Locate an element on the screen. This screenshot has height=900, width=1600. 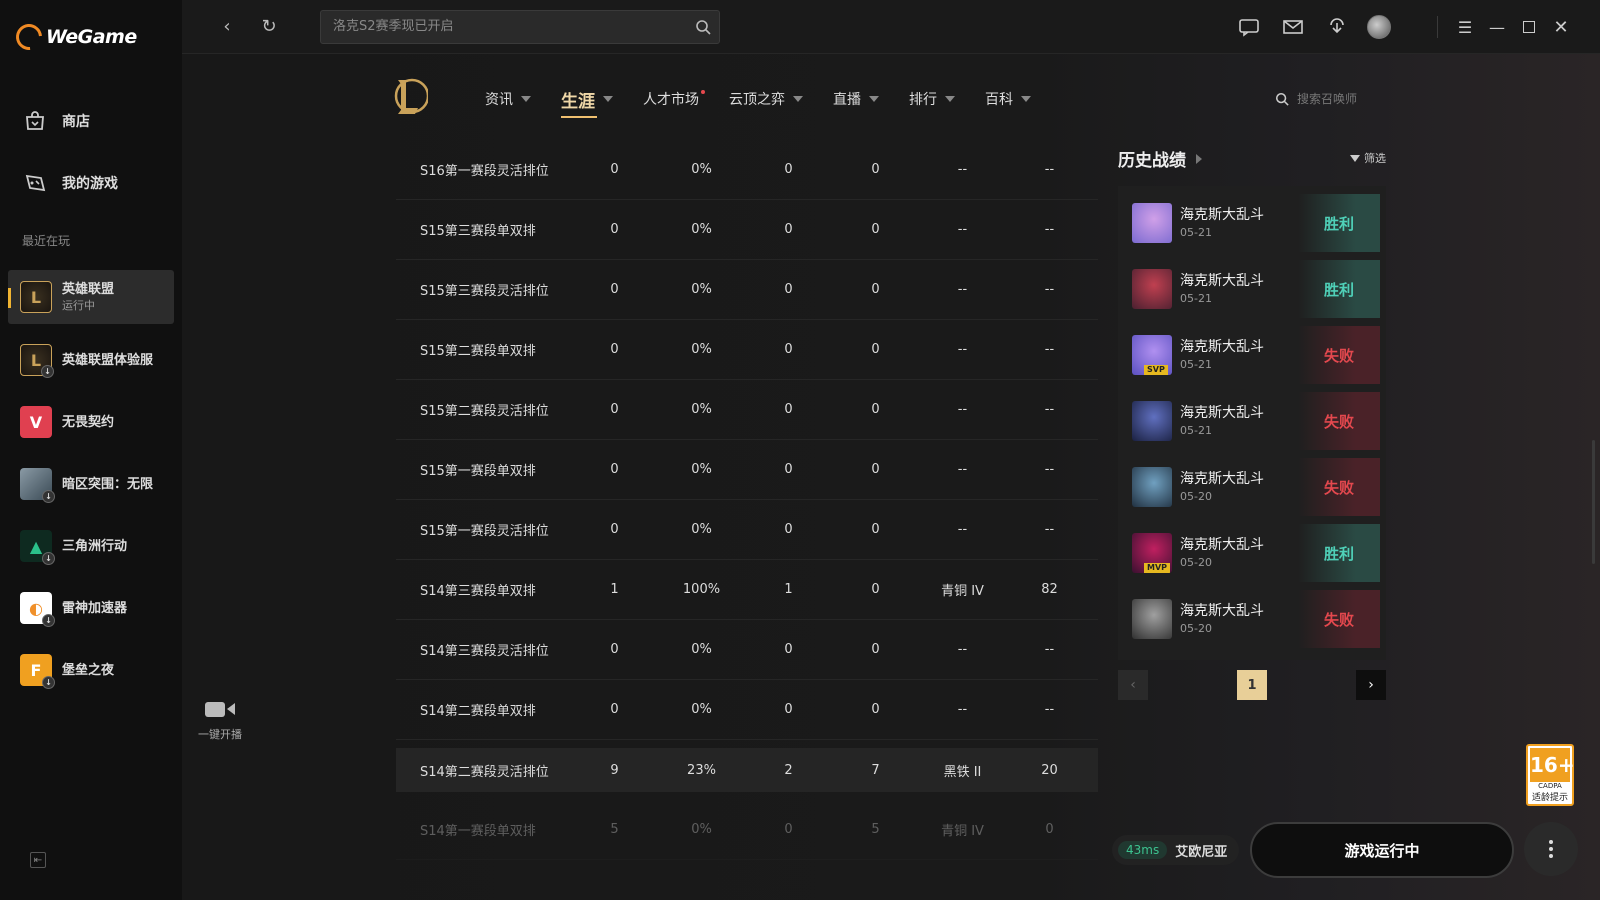
more-options-button is located at coordinates (1551, 849).